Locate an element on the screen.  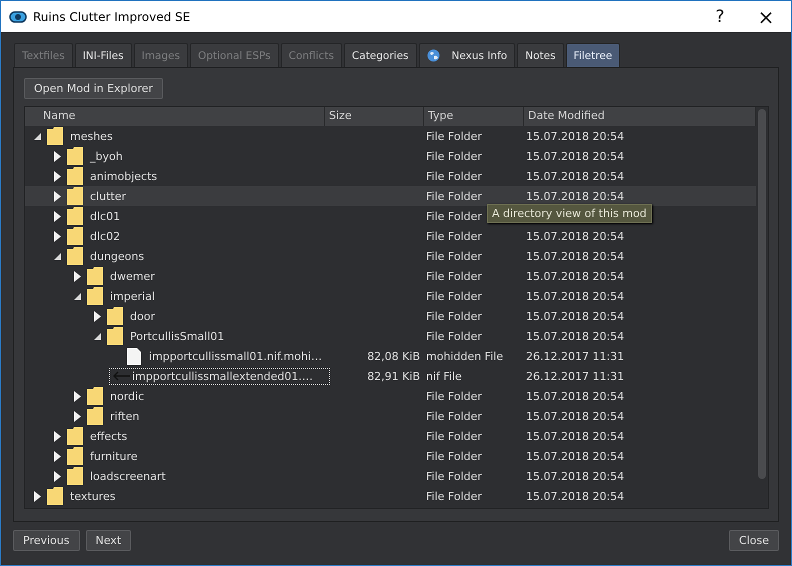
file-name: loadscreenart is located at coordinates (128, 476).